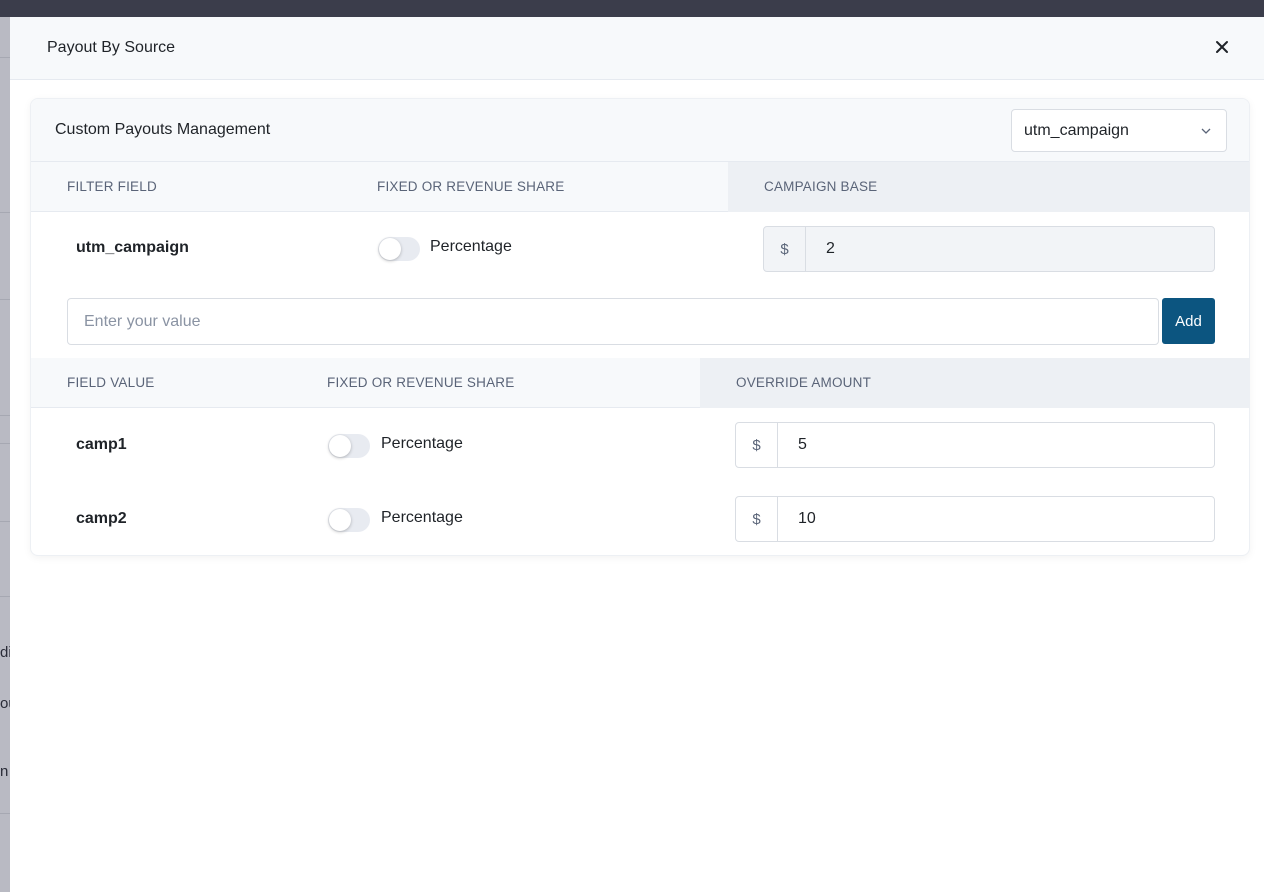  I want to click on source-field-select: utm_campaign, so click(1119, 130).